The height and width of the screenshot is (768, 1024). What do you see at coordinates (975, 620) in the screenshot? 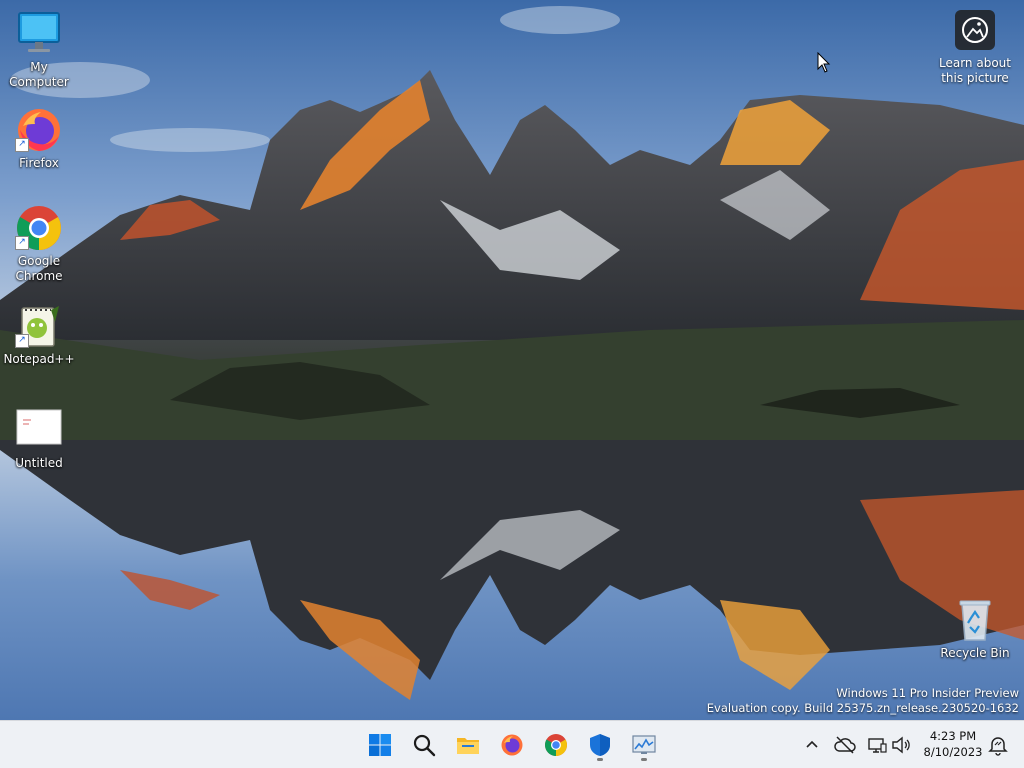
I see `recycle-bin-icon` at bounding box center [975, 620].